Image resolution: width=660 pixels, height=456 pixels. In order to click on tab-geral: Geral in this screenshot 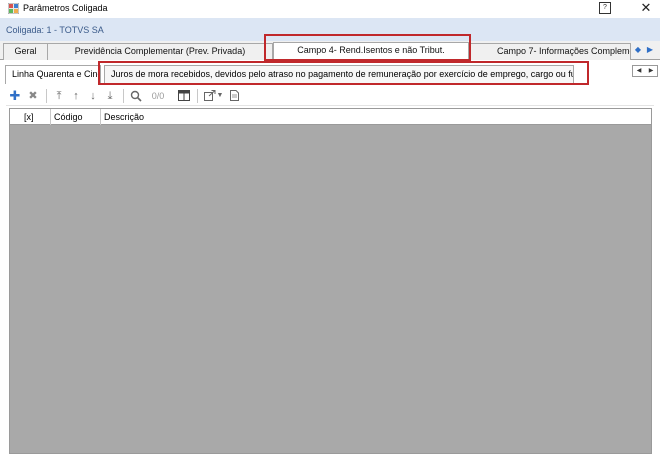, I will do `click(25, 51)`.